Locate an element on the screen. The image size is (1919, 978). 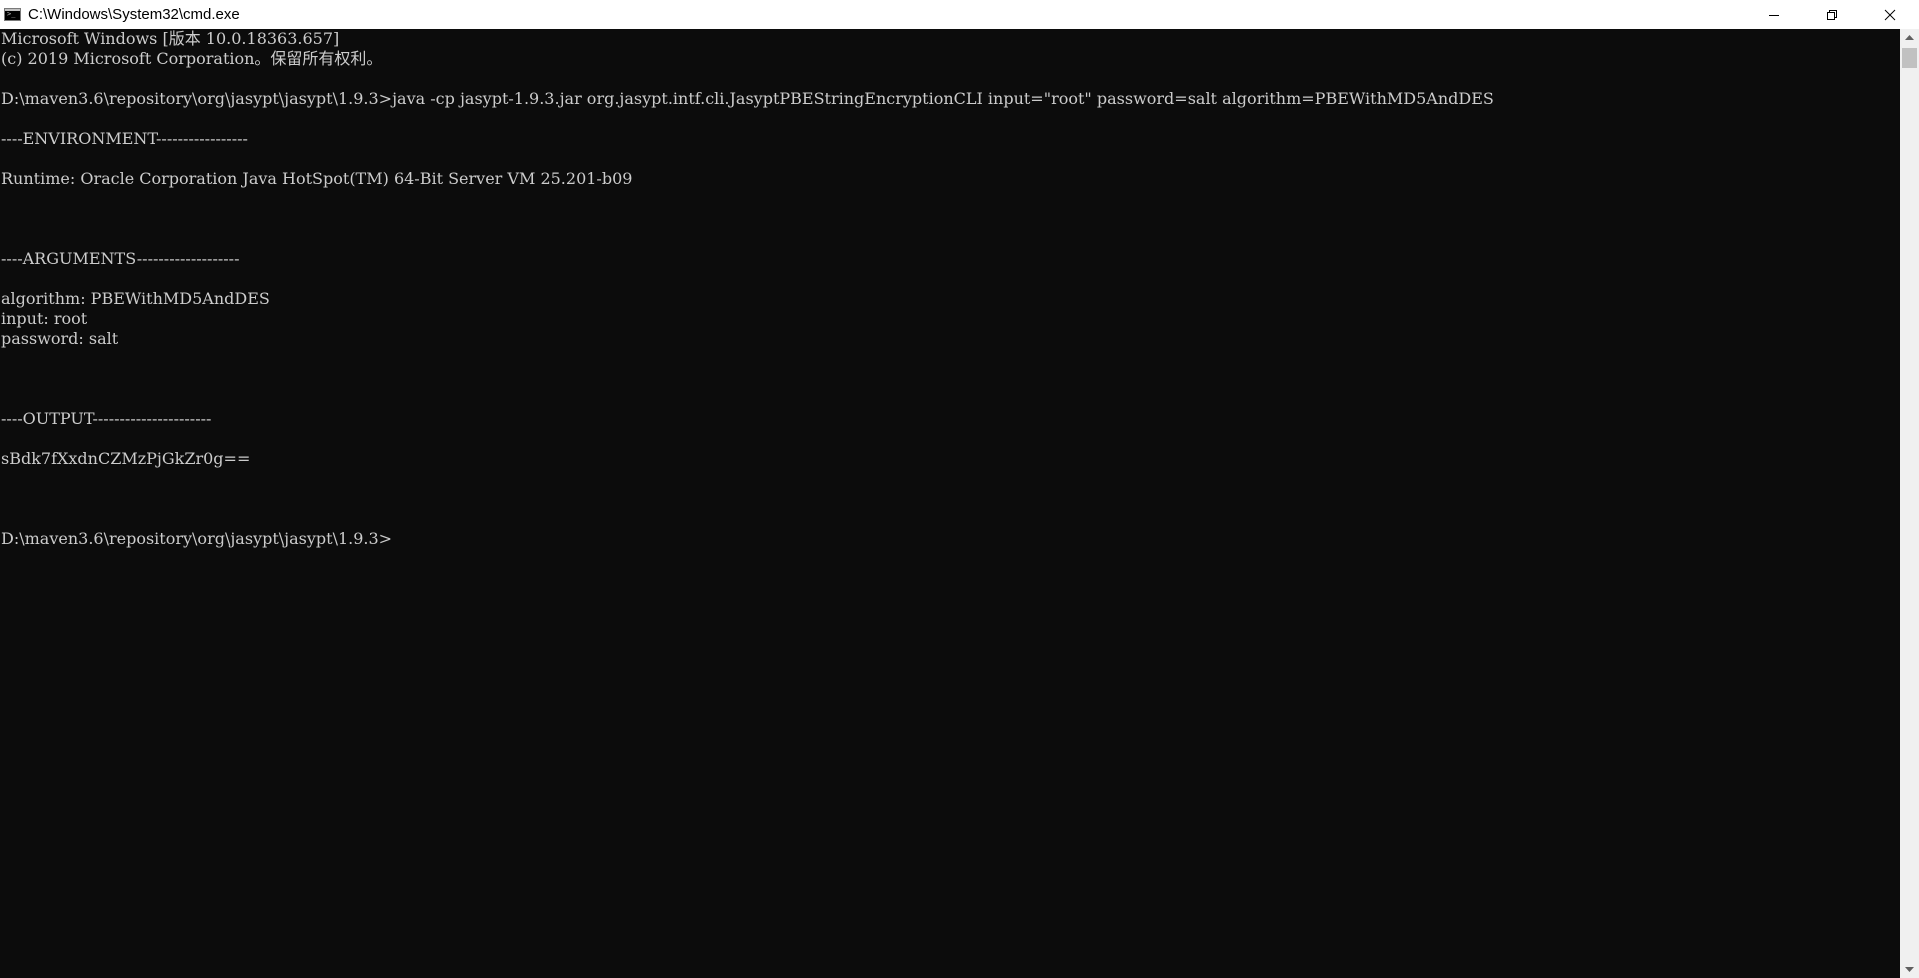
window-controls is located at coordinates (1832, 14).